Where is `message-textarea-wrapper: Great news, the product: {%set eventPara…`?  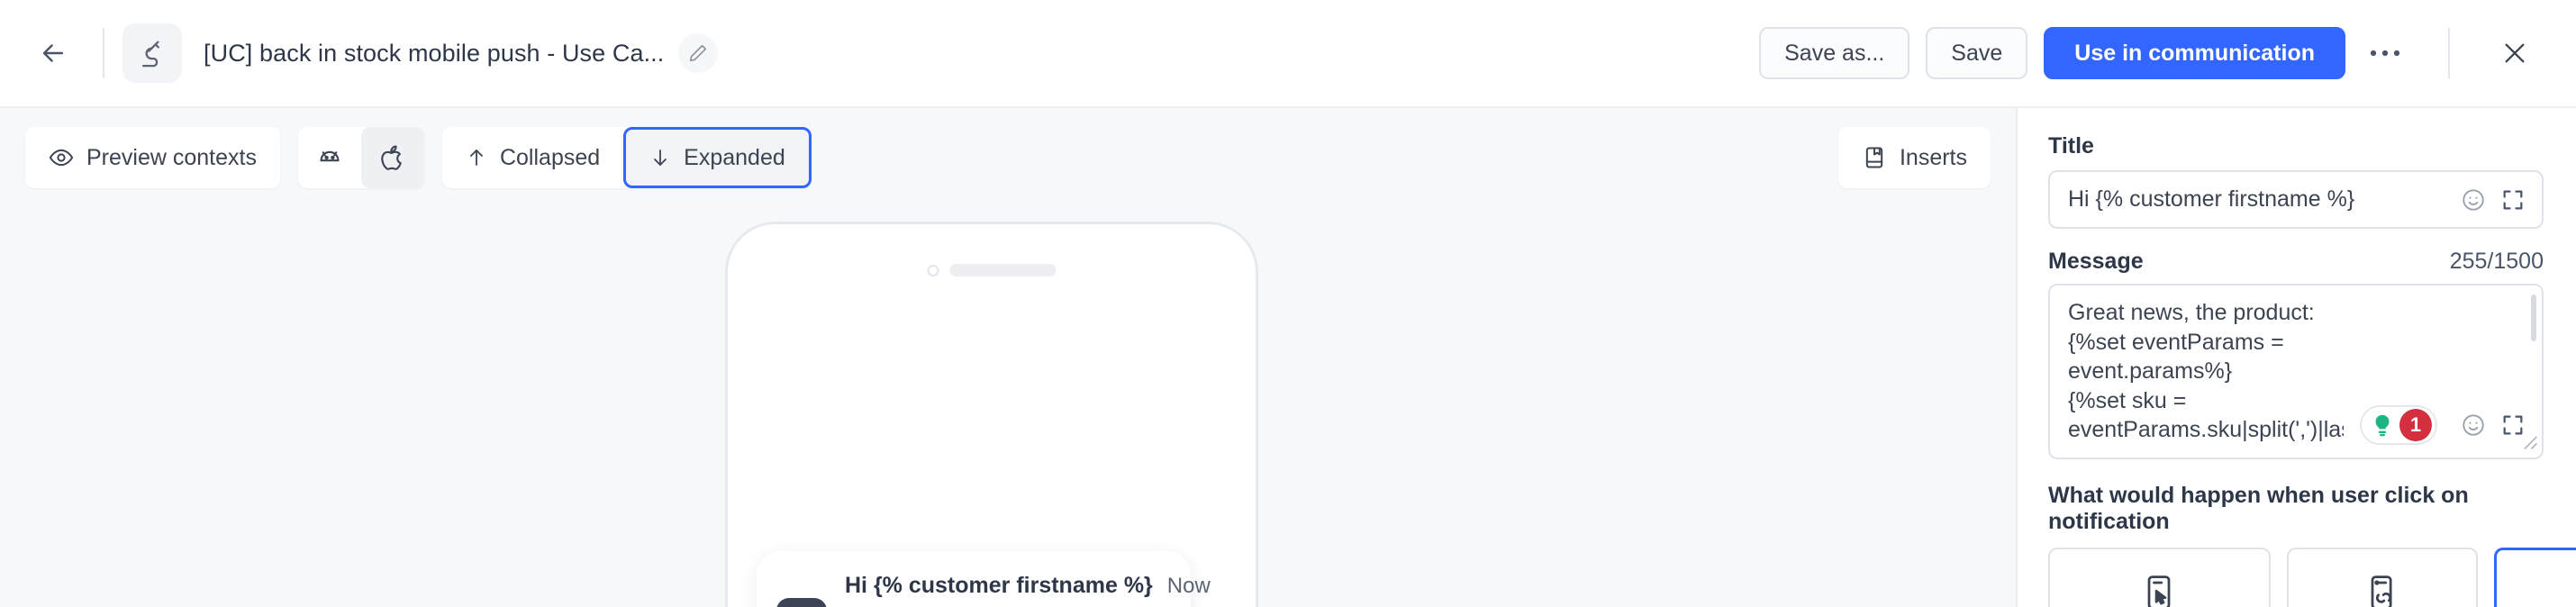 message-textarea-wrapper: Great news, the product: {%set eventPara… is located at coordinates (2296, 371).